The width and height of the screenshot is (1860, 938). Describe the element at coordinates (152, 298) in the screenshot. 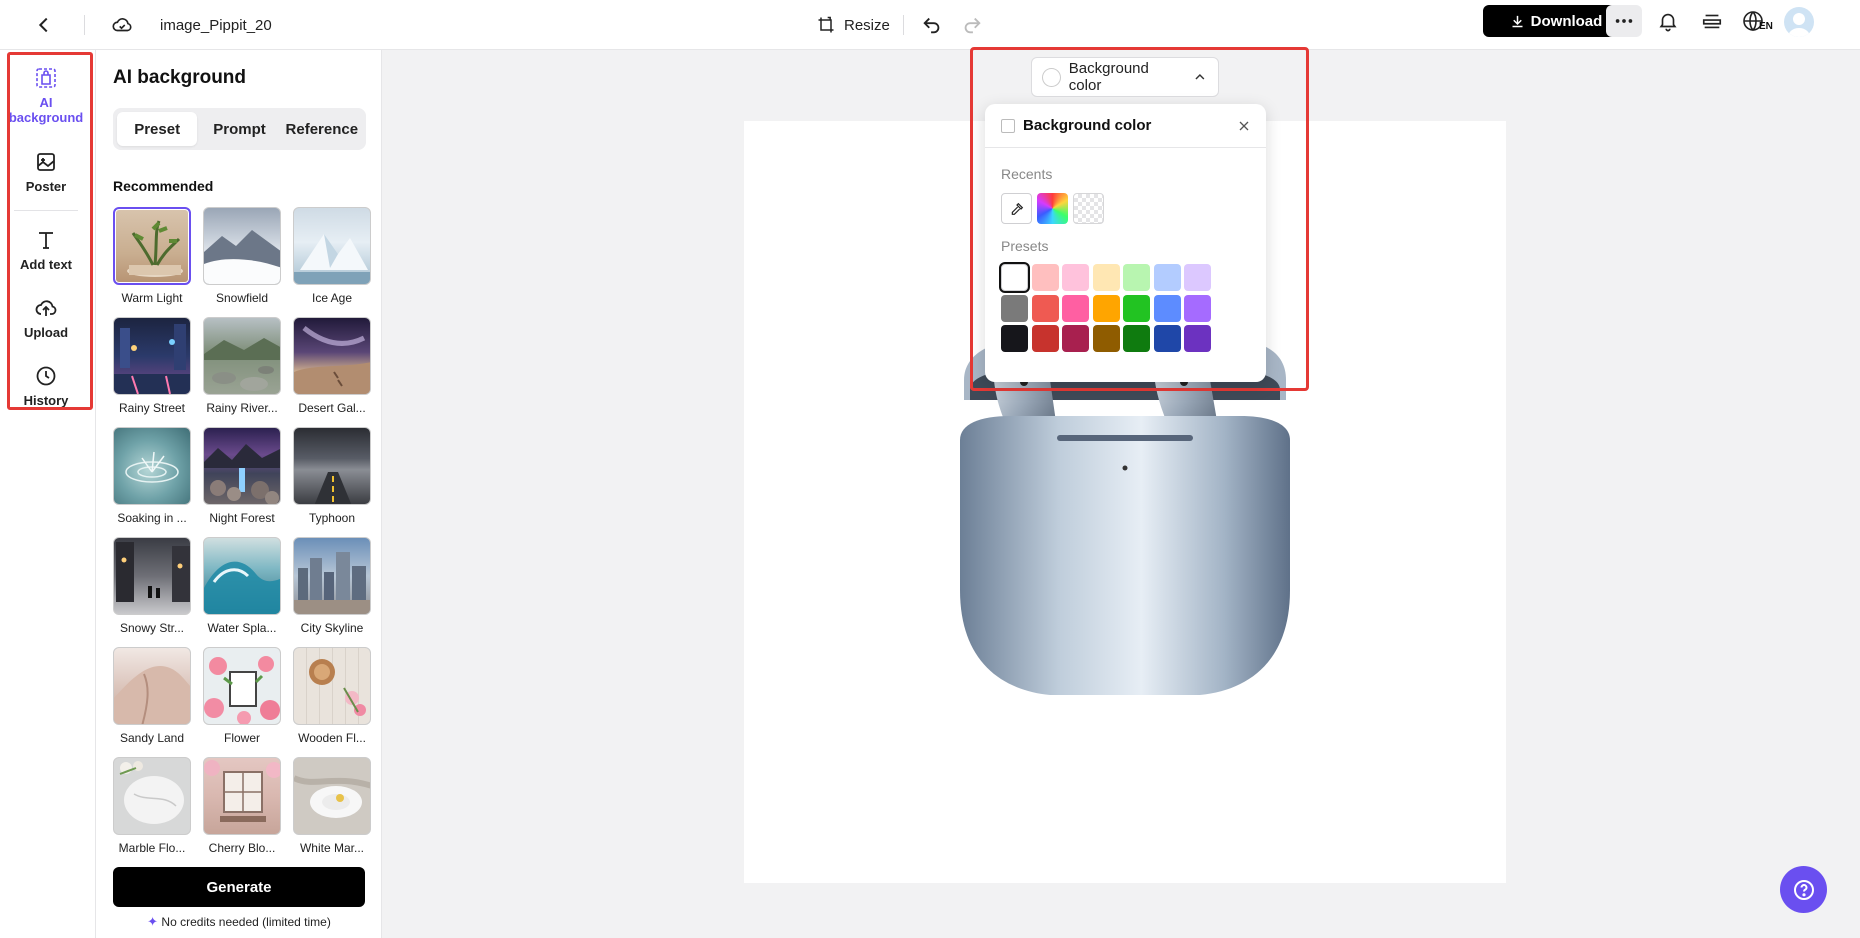

I see `preset-label: Warm Light` at that location.